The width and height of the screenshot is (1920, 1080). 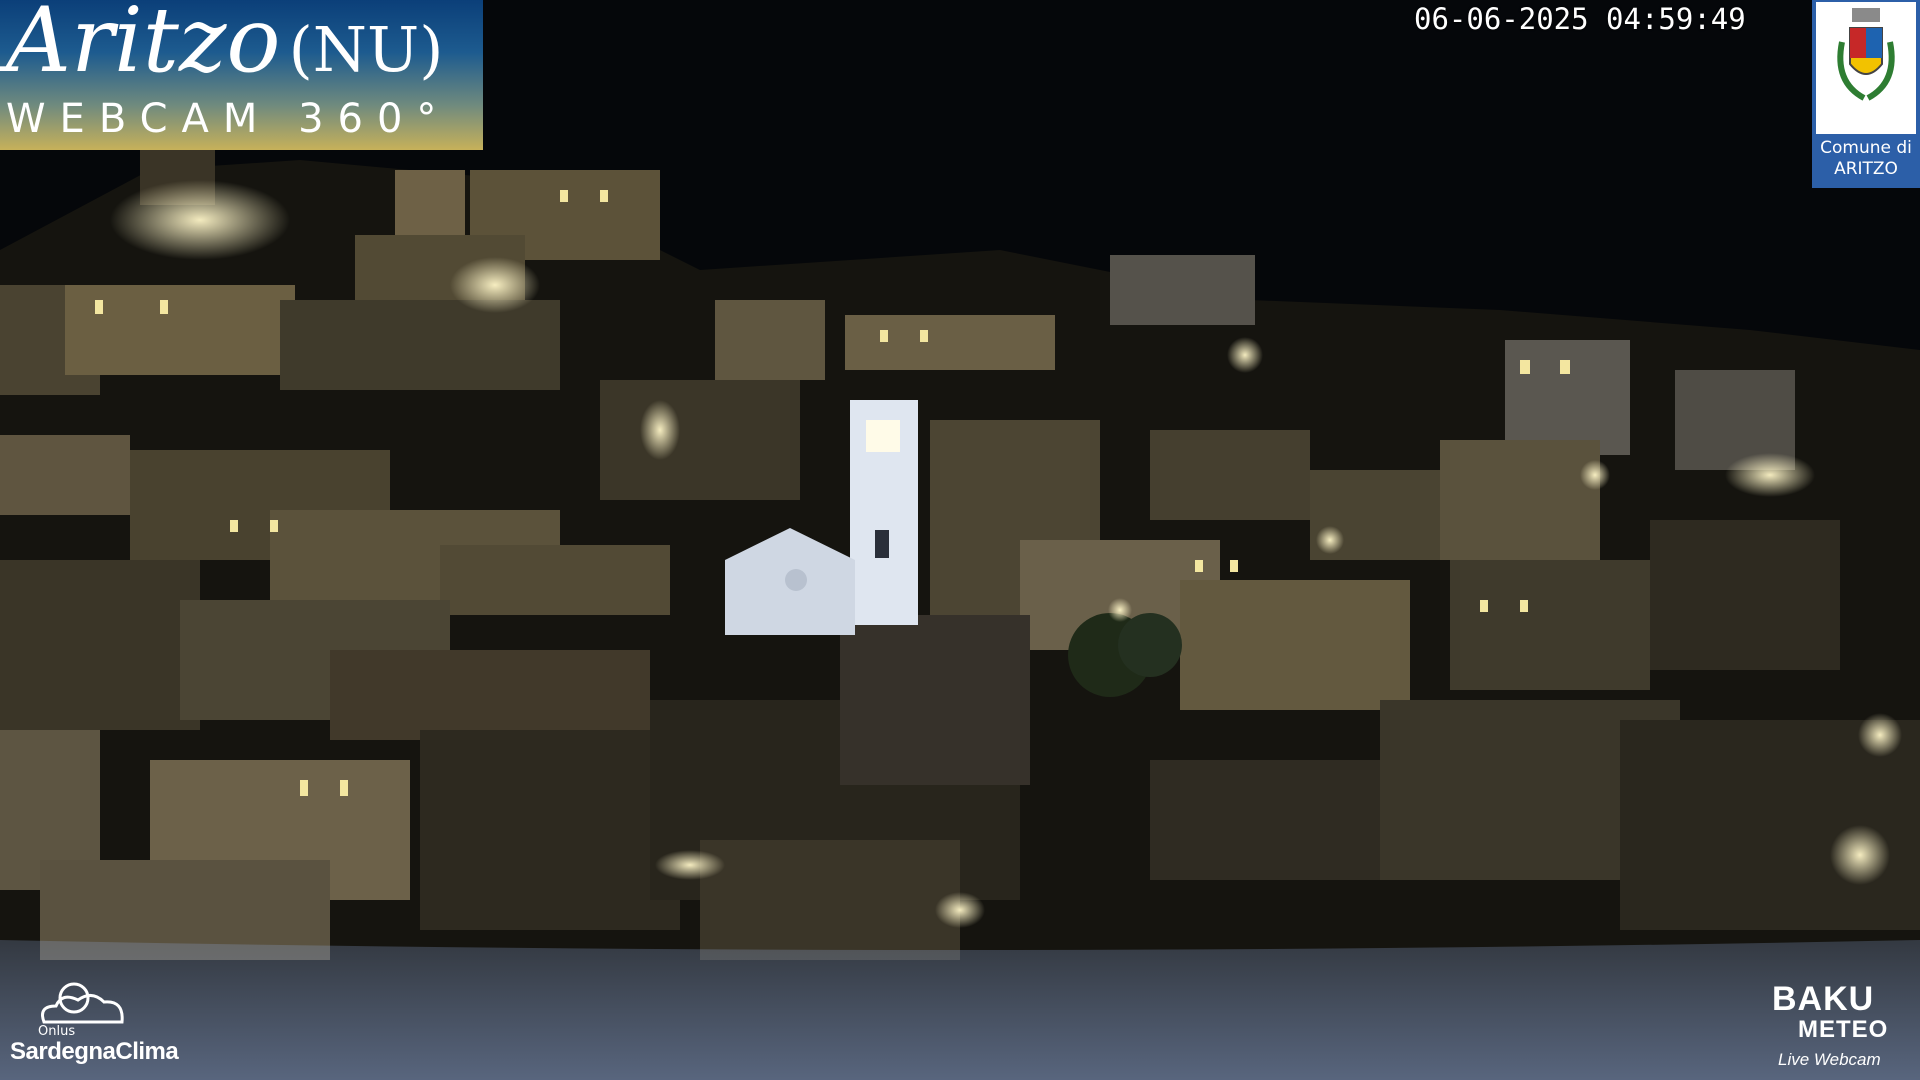 I want to click on right-brand-tagline: Live Webcam, so click(x=1829, y=1059).